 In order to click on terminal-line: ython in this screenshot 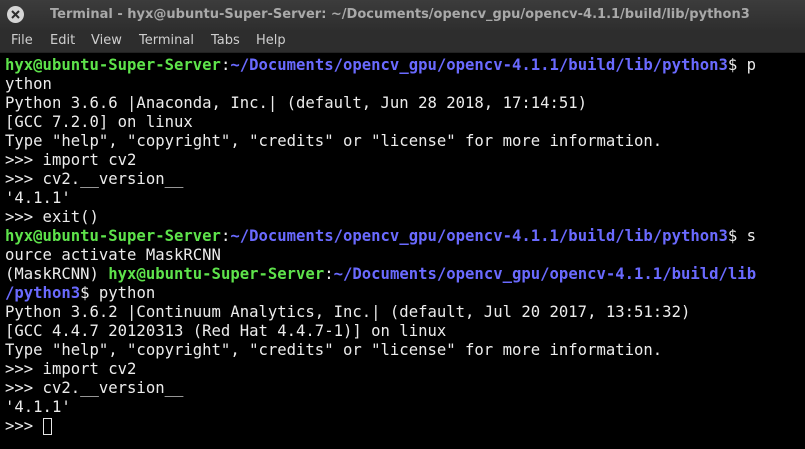, I will do `click(28, 84)`.